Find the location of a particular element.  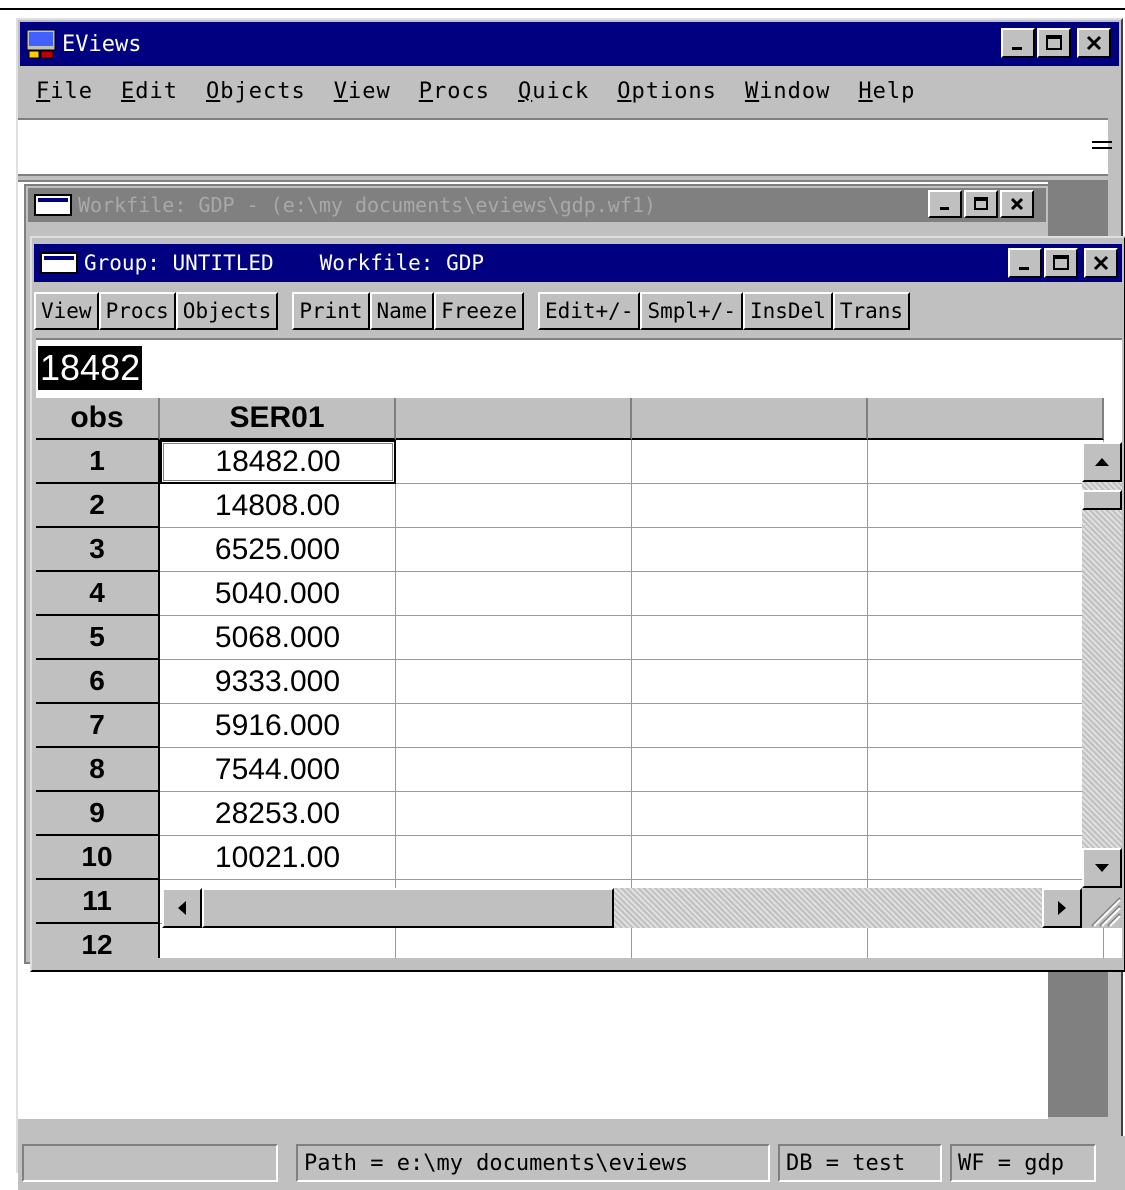

menu-window: Window is located at coordinates (787, 91).